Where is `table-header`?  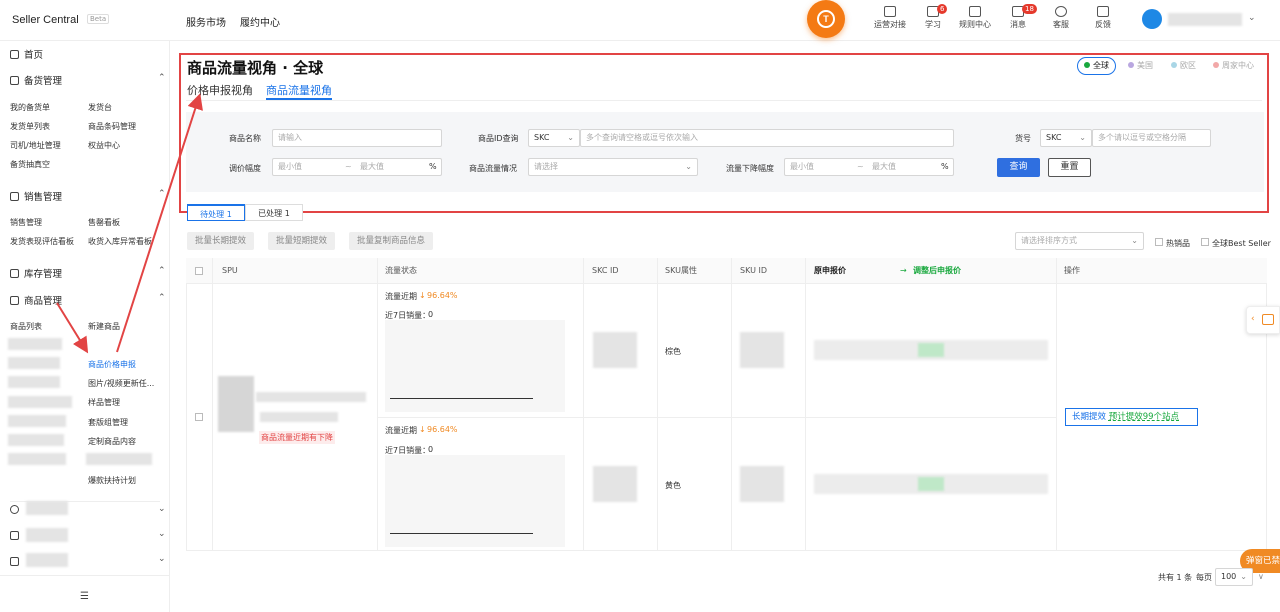
table-header is located at coordinates (726, 270).